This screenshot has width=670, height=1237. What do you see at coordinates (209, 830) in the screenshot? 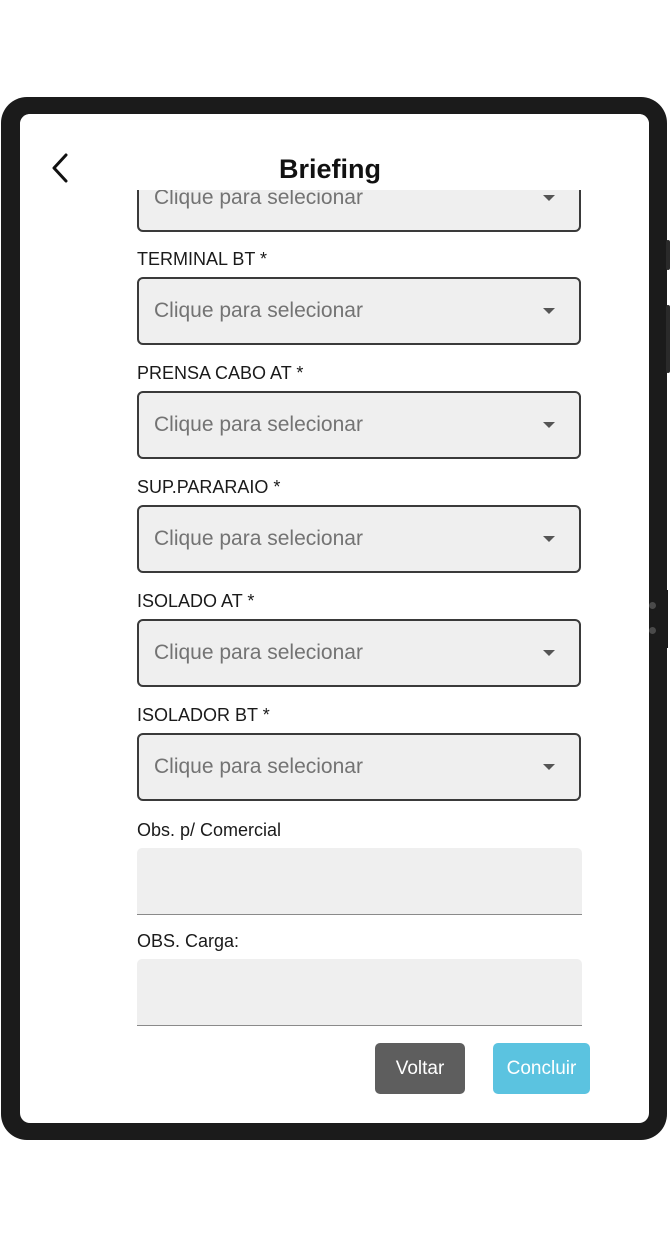
I see `label-obs-comercial: Obs. p/ Comercial` at bounding box center [209, 830].